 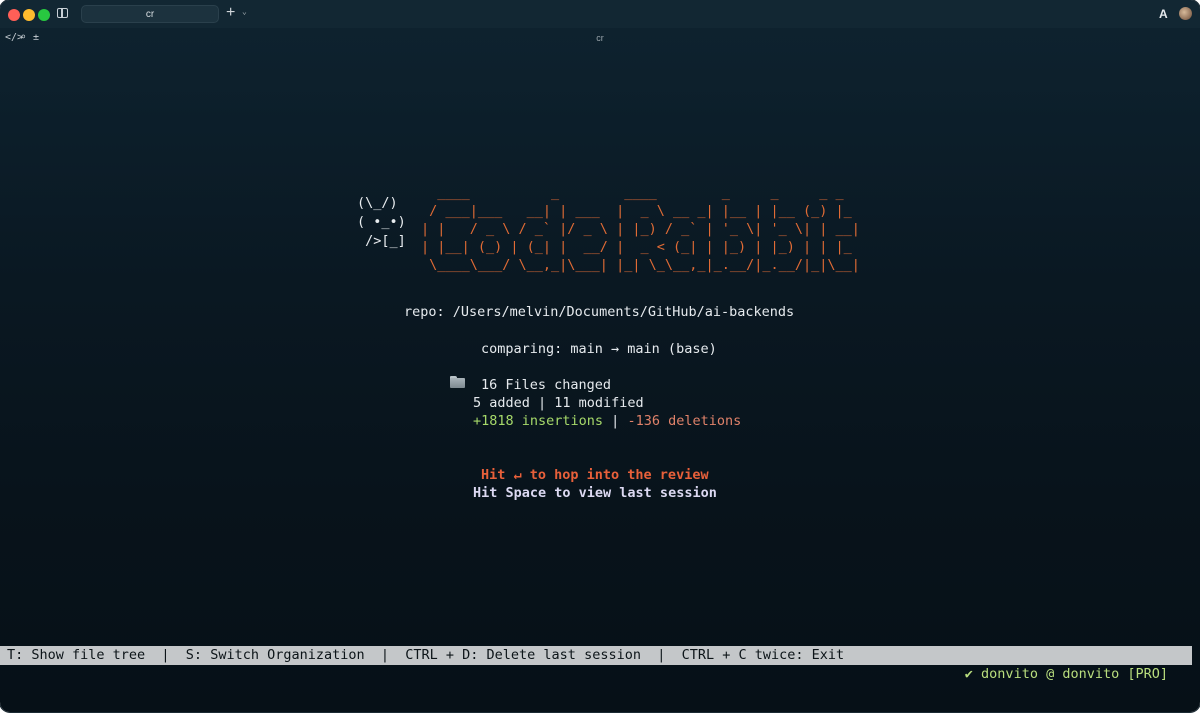 I want to click on title-bar: cr + ⌄ A, so click(x=600, y=14).